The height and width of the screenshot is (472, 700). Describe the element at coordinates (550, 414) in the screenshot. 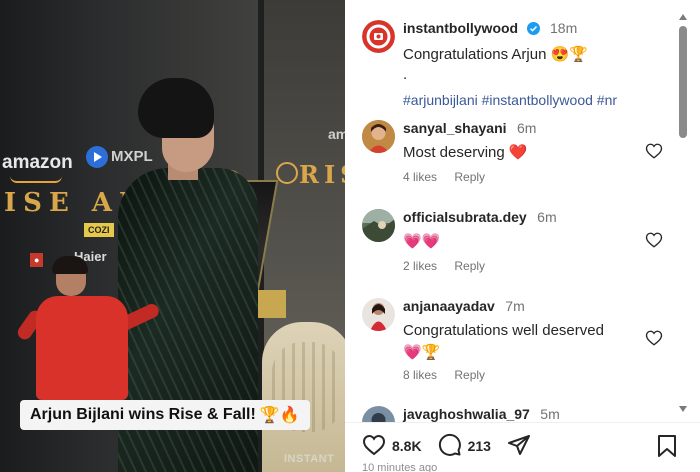

I see `comment-time: 5m` at that location.